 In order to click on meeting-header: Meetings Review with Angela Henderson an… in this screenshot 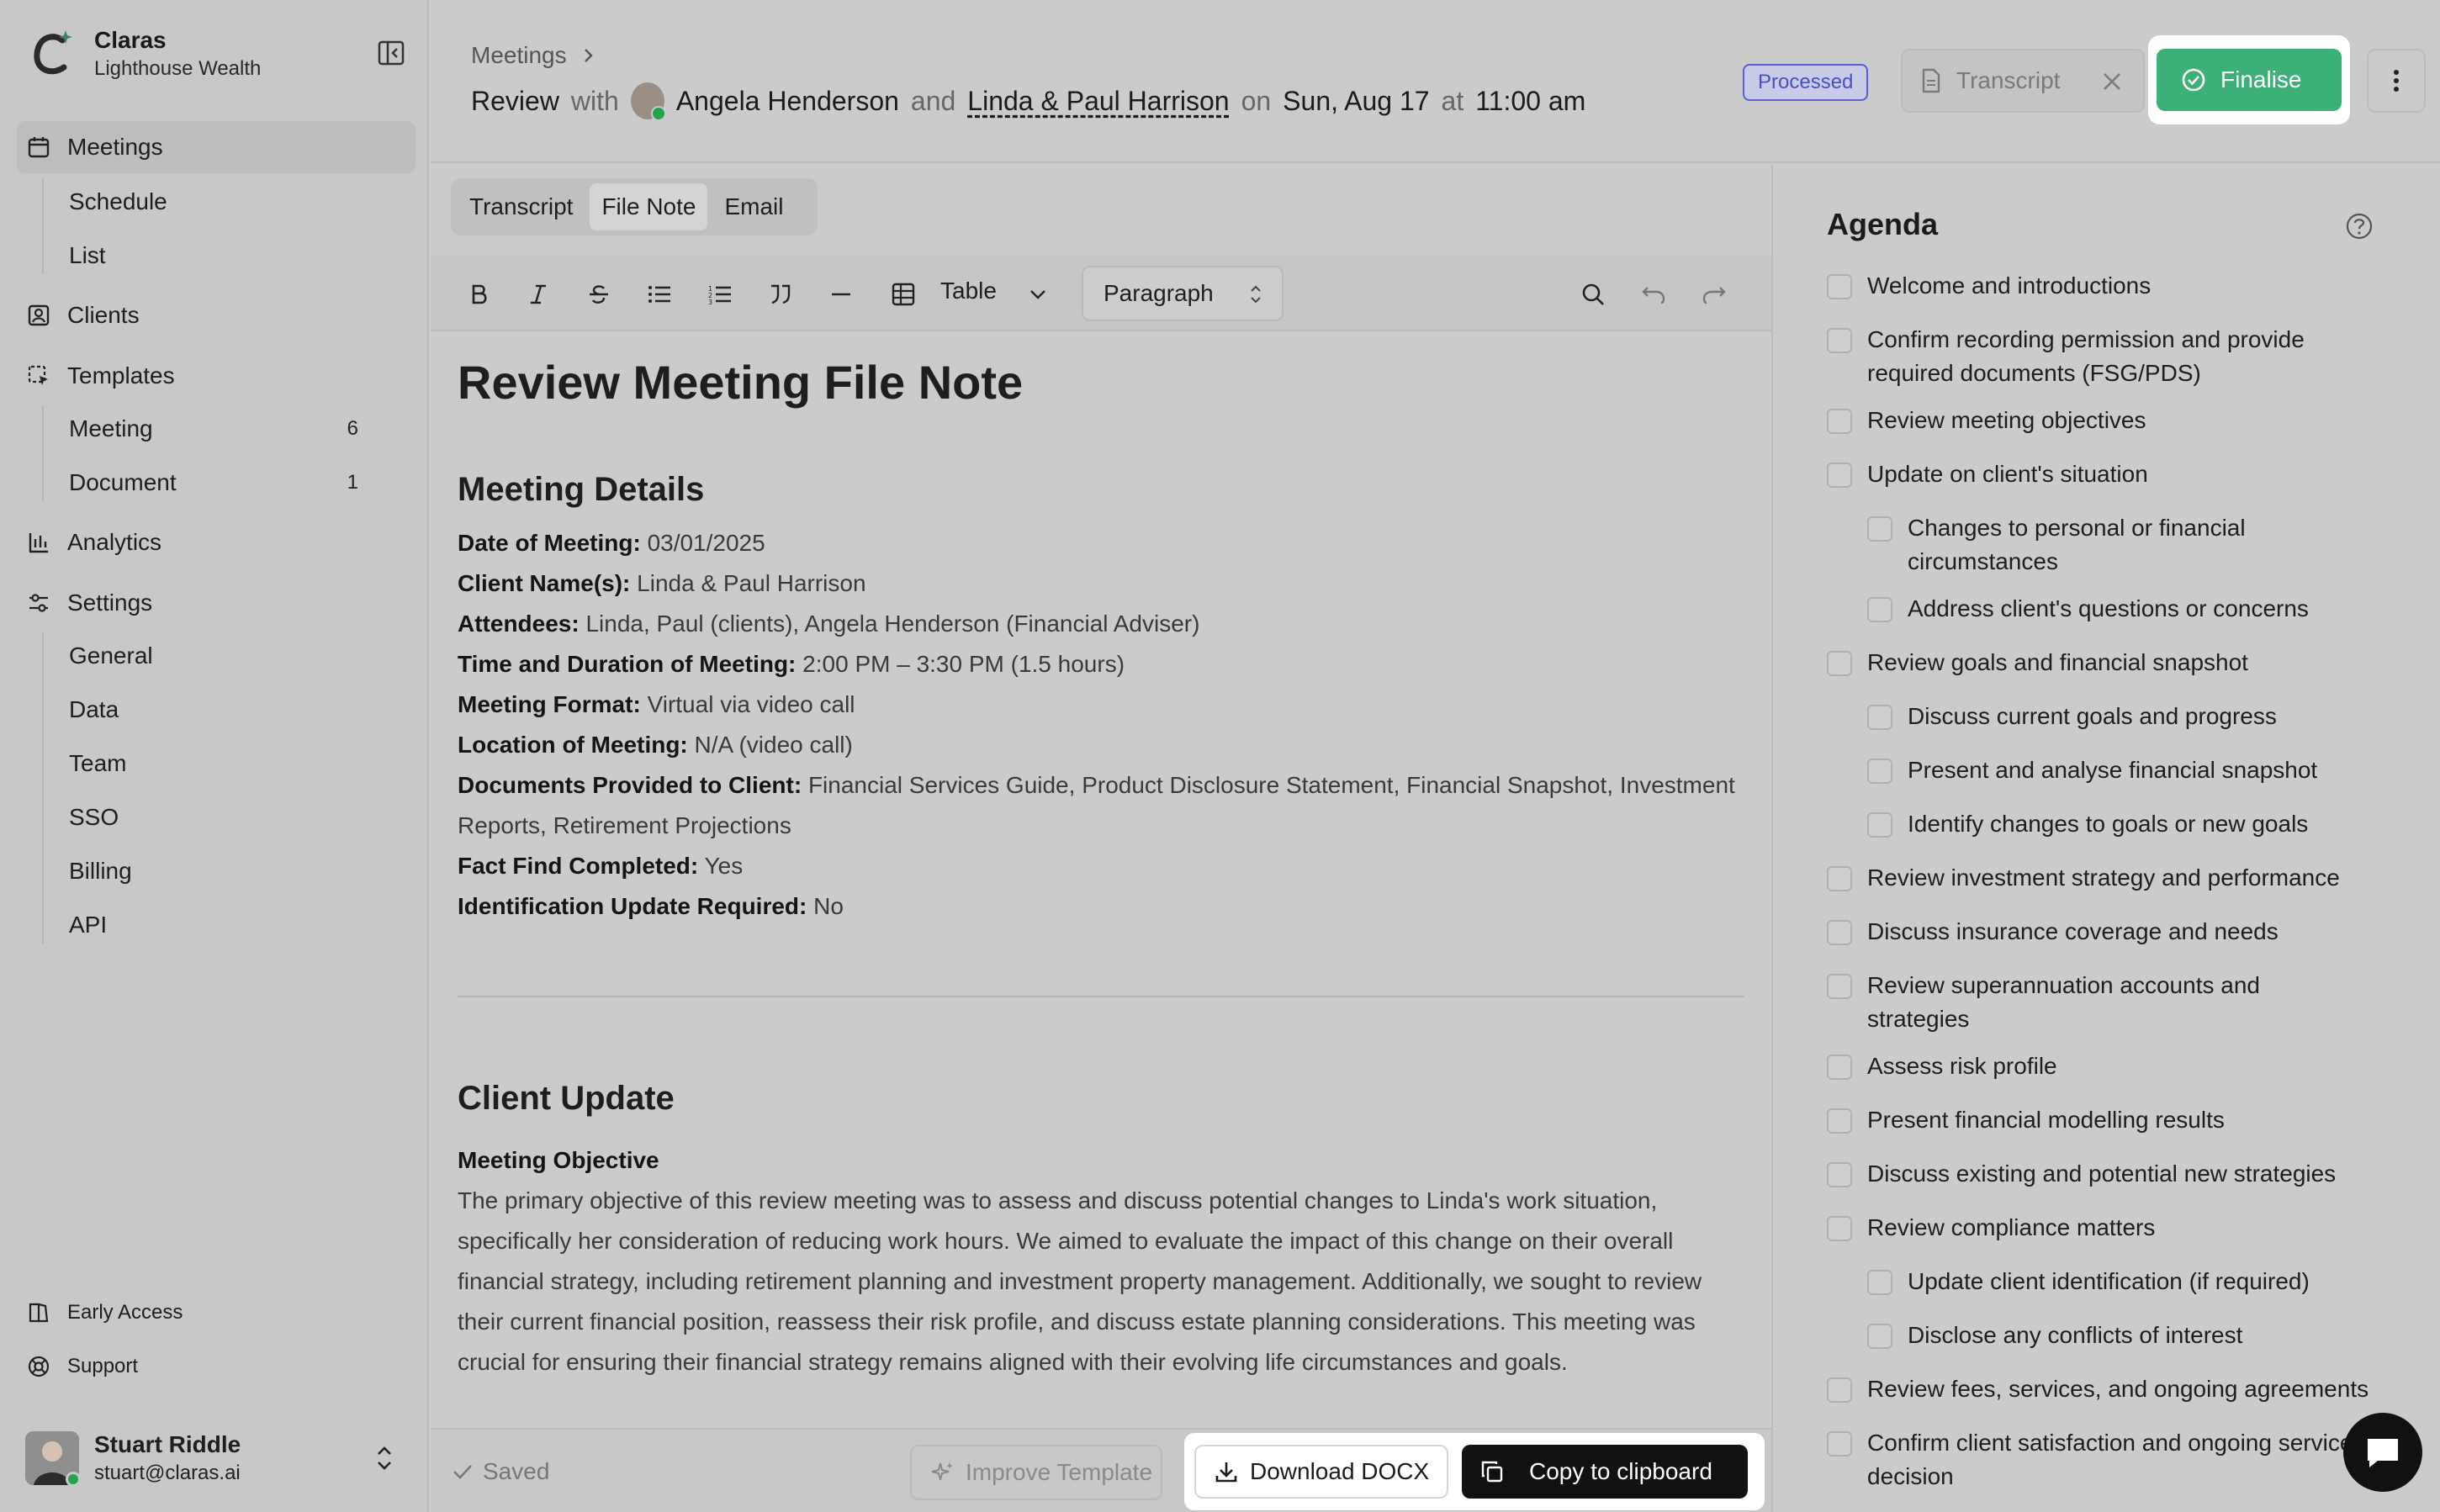, I will do `click(1435, 81)`.